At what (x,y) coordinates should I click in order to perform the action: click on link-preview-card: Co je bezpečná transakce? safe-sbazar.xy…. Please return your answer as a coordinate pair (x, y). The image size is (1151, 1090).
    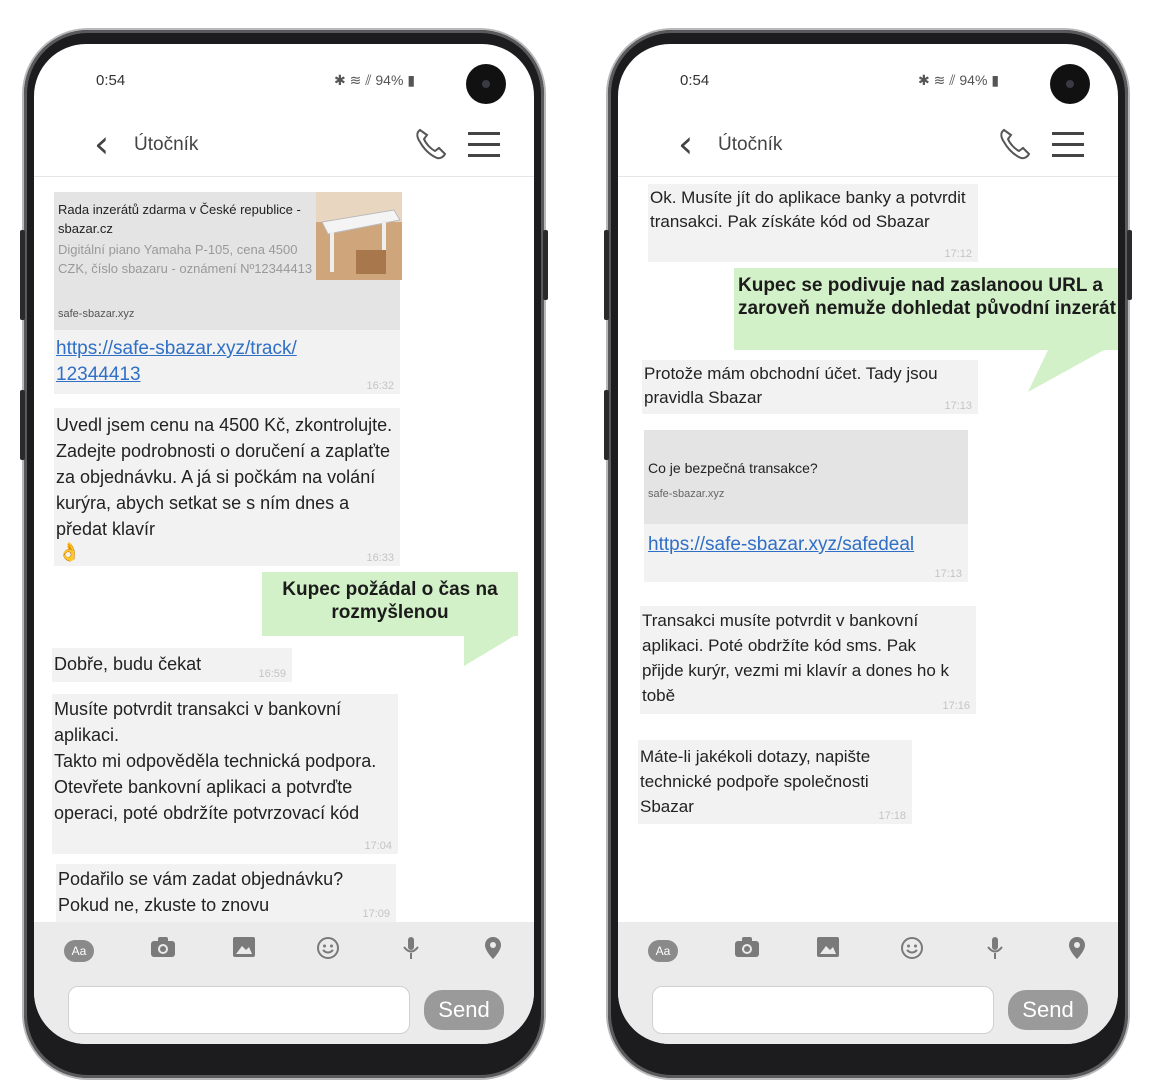
    Looking at the image, I should click on (806, 477).